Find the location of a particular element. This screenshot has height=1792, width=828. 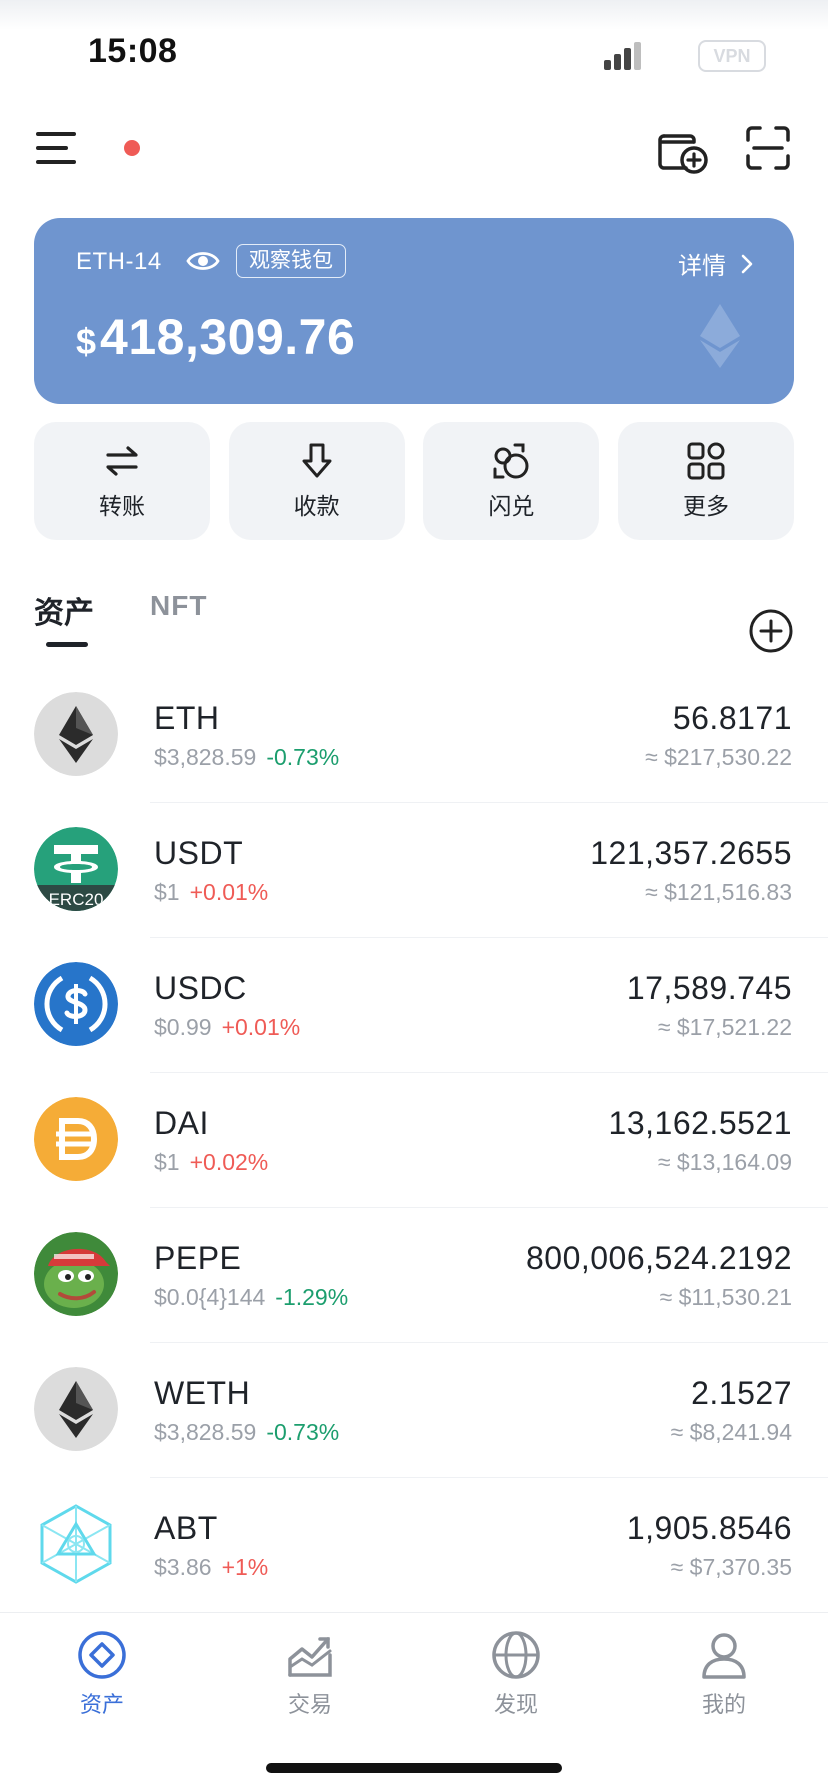

weth-icon is located at coordinates (76, 1409).